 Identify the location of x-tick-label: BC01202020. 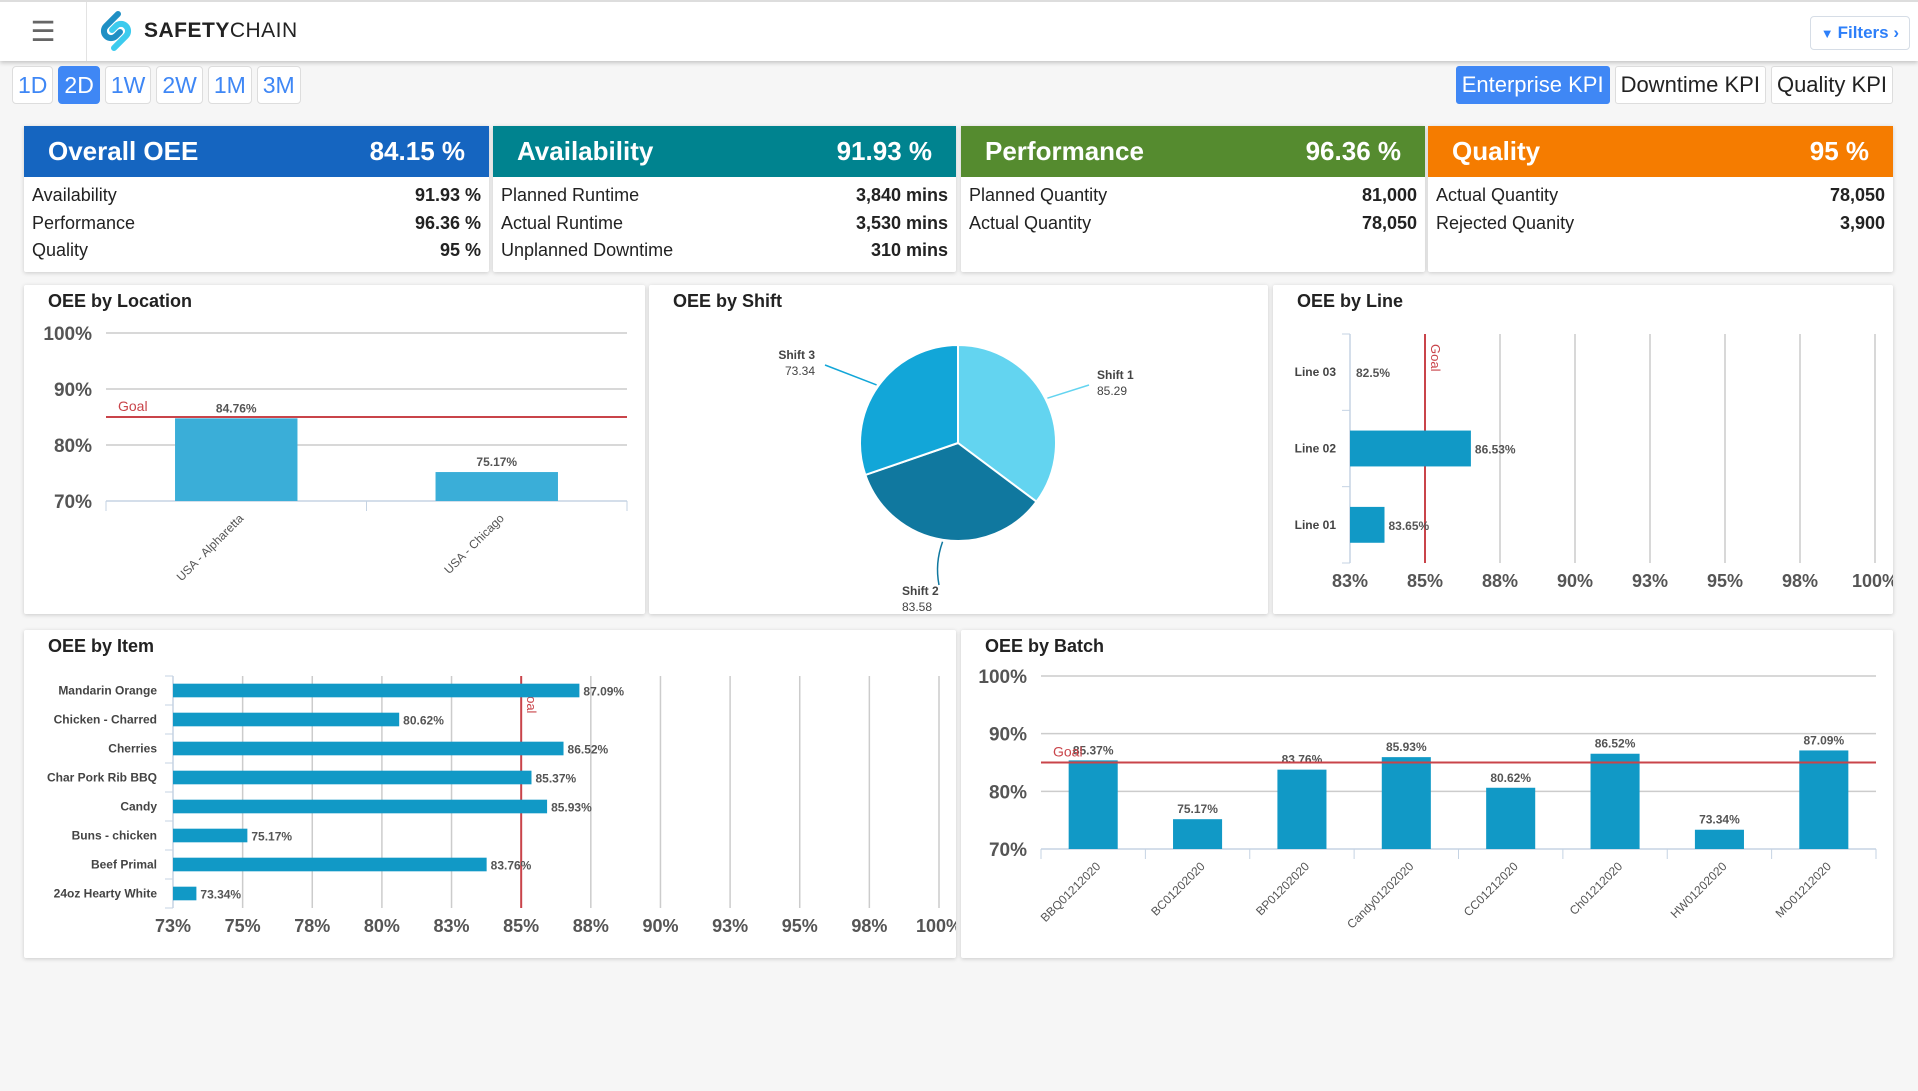
(1178, 889).